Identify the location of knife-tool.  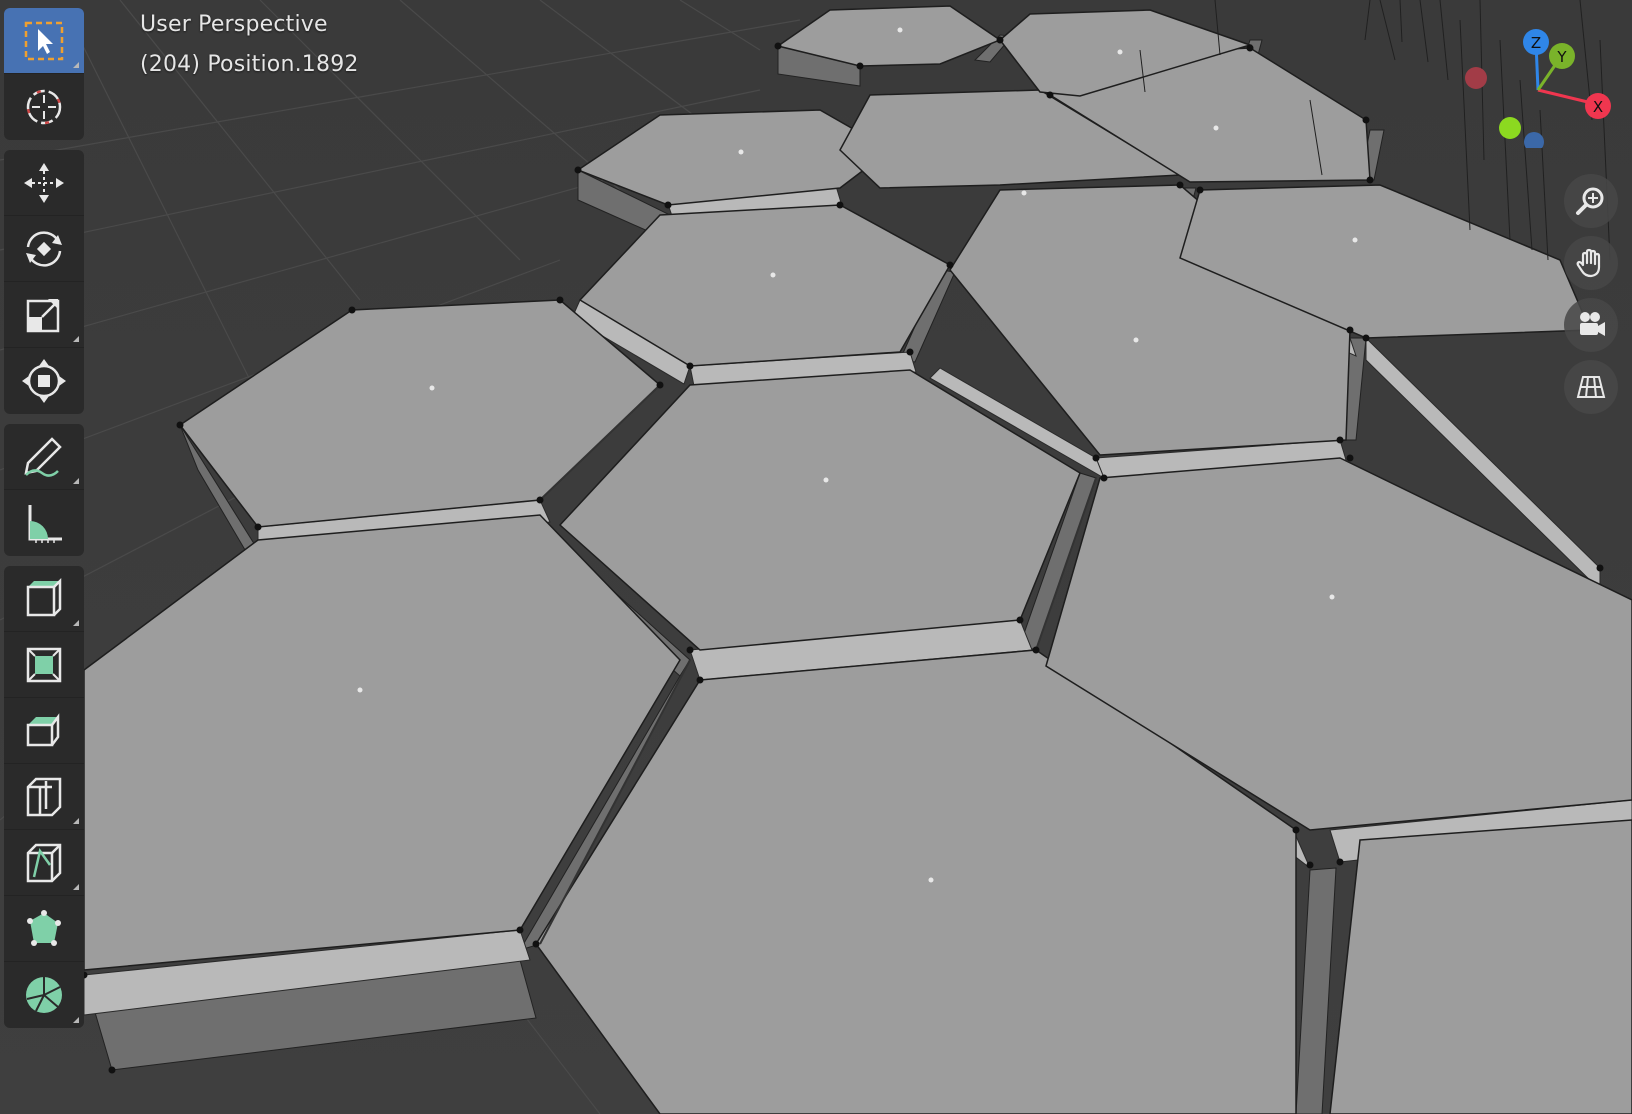
(44, 929).